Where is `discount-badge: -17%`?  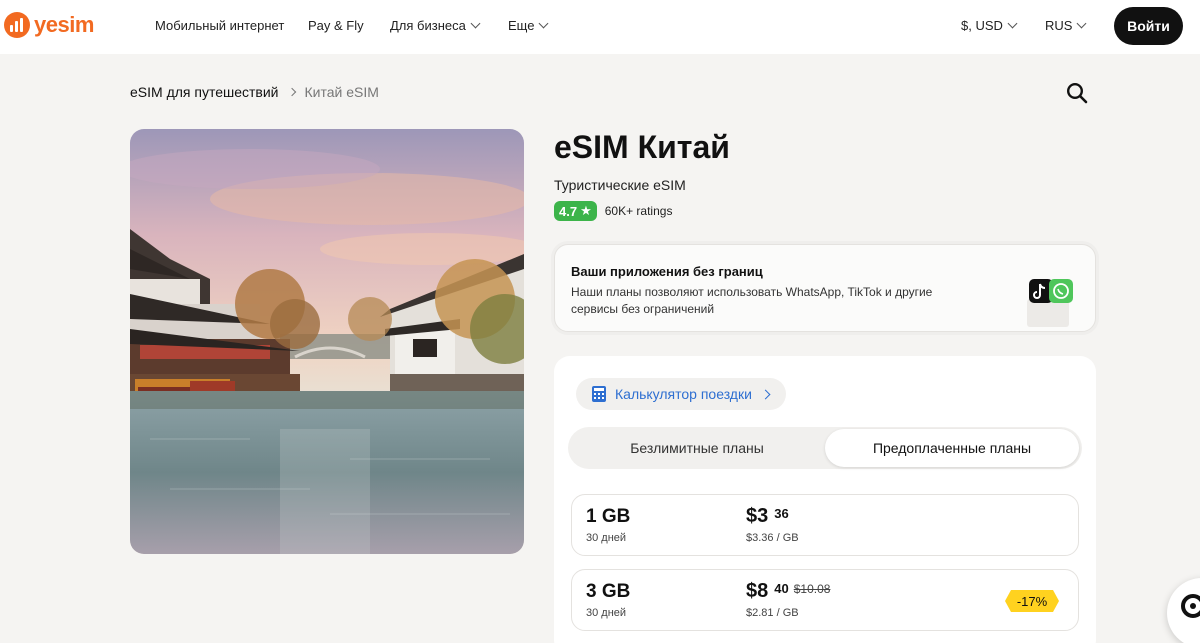 discount-badge: -17% is located at coordinates (1032, 601).